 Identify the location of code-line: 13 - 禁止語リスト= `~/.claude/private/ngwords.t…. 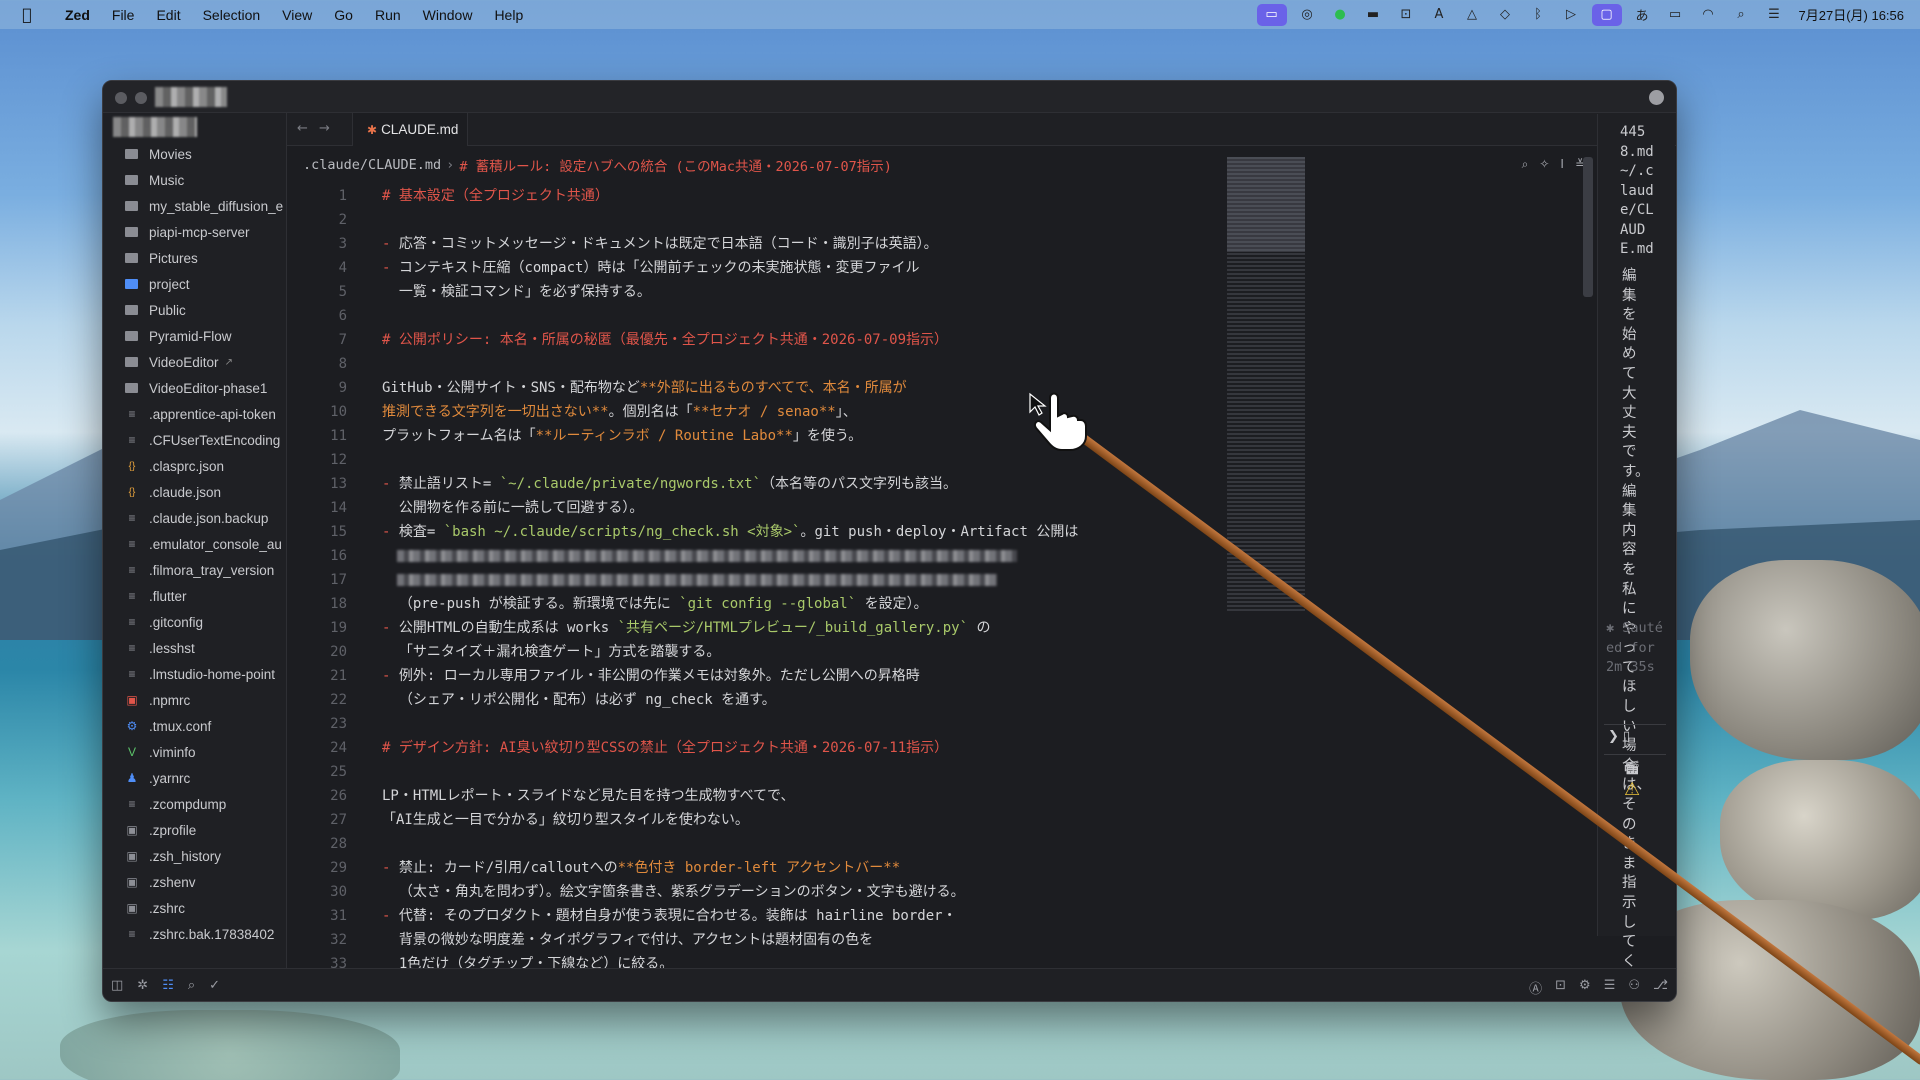
(937, 484).